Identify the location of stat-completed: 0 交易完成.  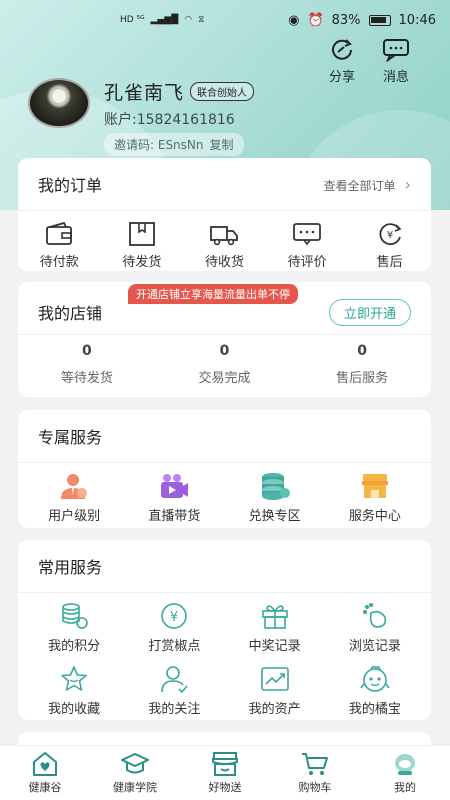
(224, 364).